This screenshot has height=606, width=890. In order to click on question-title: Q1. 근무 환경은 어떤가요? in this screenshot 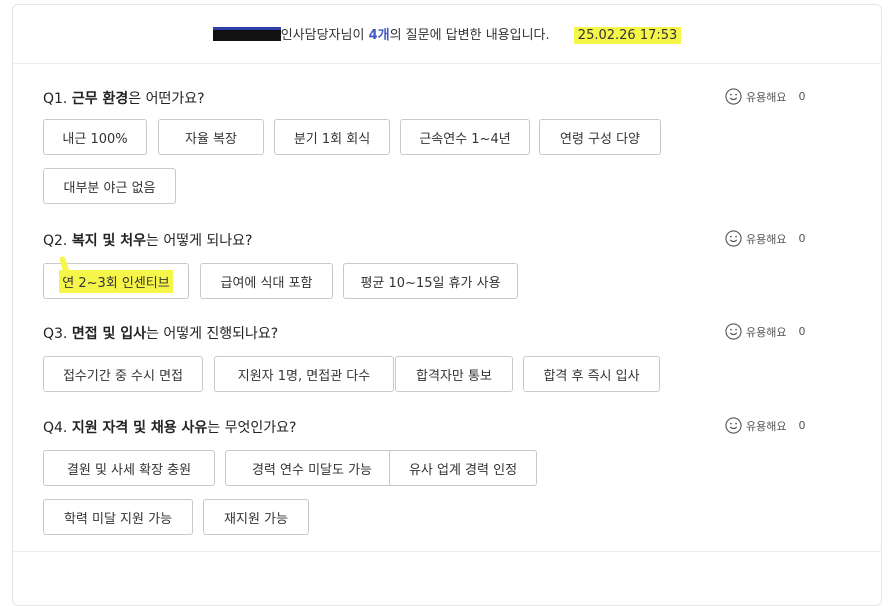, I will do `click(124, 99)`.